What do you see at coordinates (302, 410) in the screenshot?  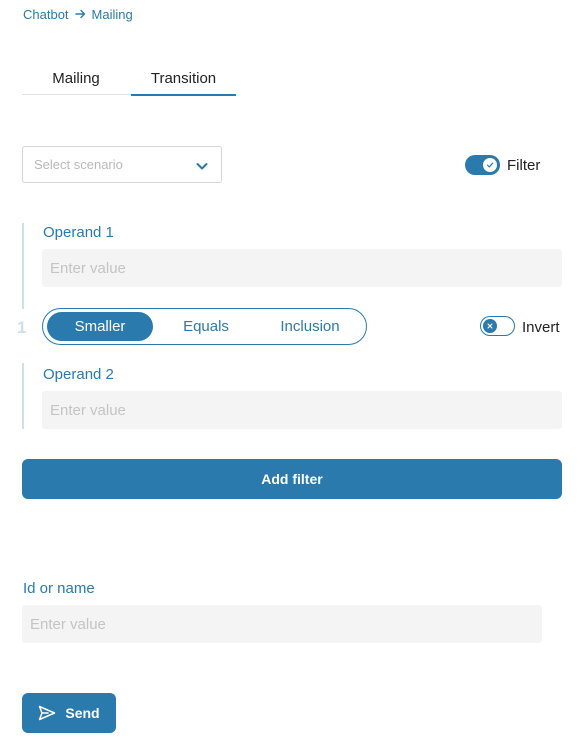 I see `operand2-input` at bounding box center [302, 410].